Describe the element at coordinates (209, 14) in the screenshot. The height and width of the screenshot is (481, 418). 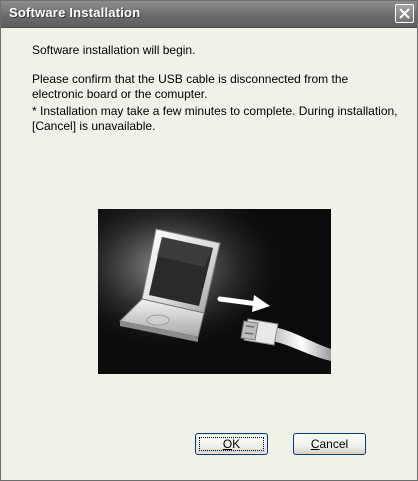
I see `title-bar: Software Installation` at that location.